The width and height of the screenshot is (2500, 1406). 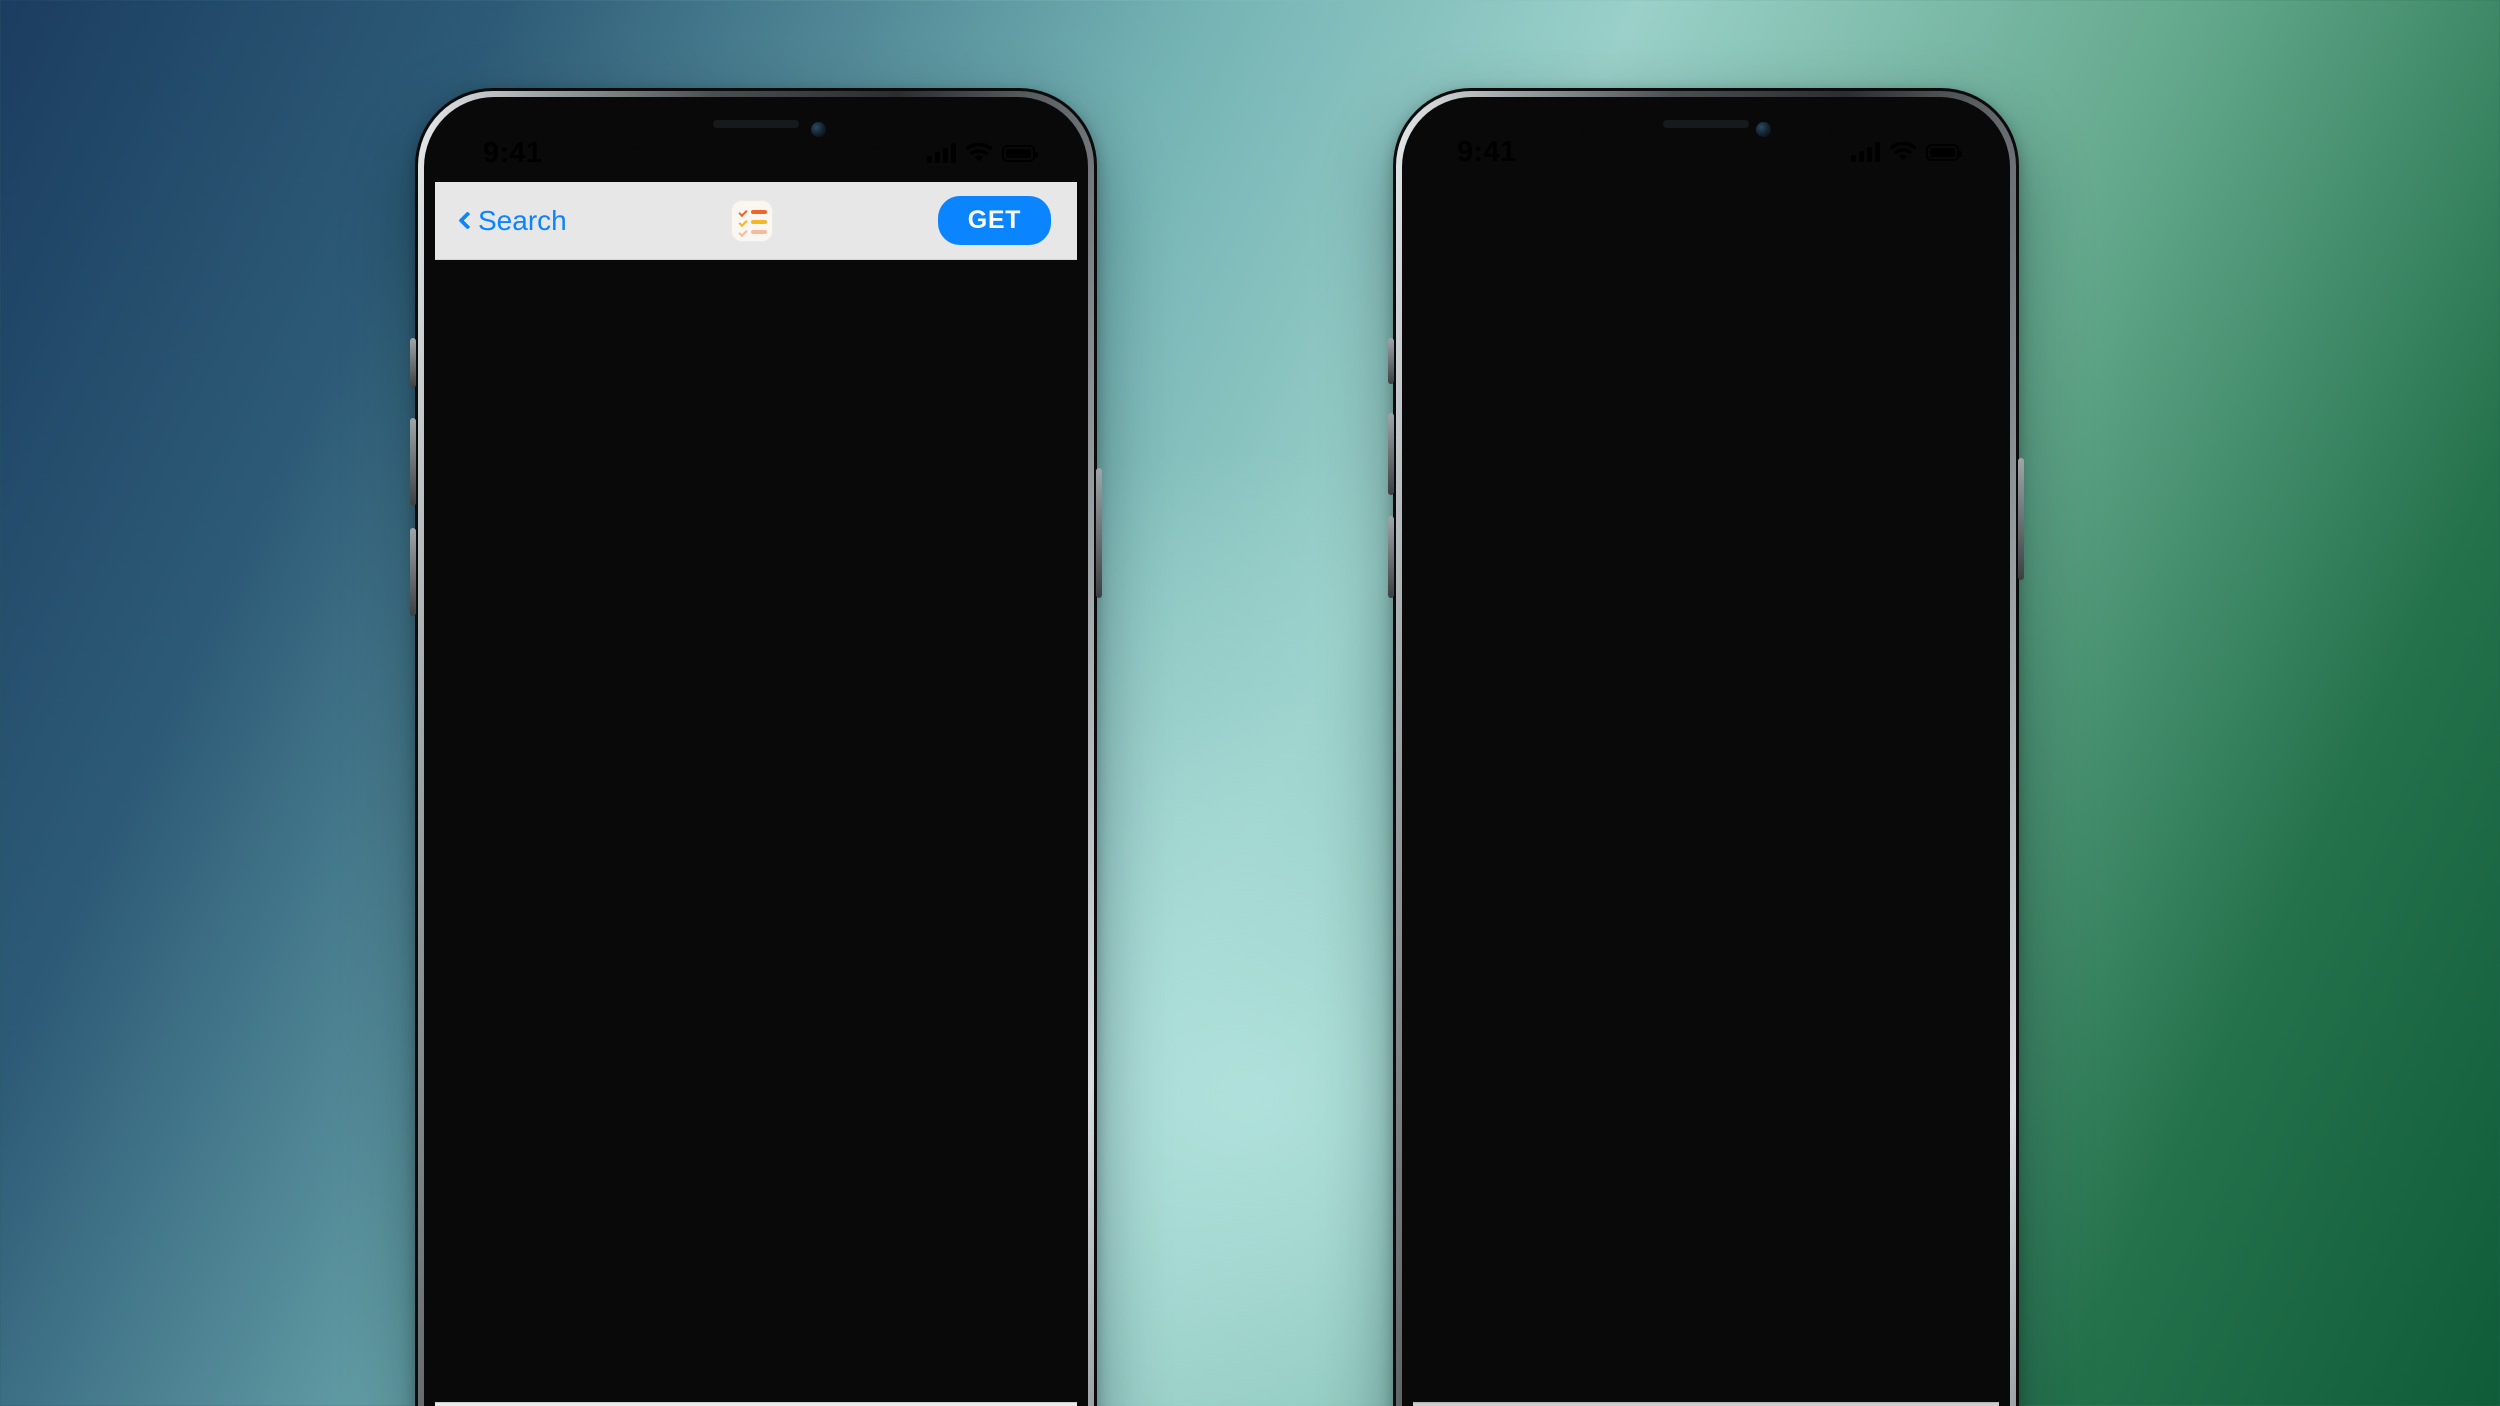 I want to click on rally-photo, so click(x=1706, y=1030).